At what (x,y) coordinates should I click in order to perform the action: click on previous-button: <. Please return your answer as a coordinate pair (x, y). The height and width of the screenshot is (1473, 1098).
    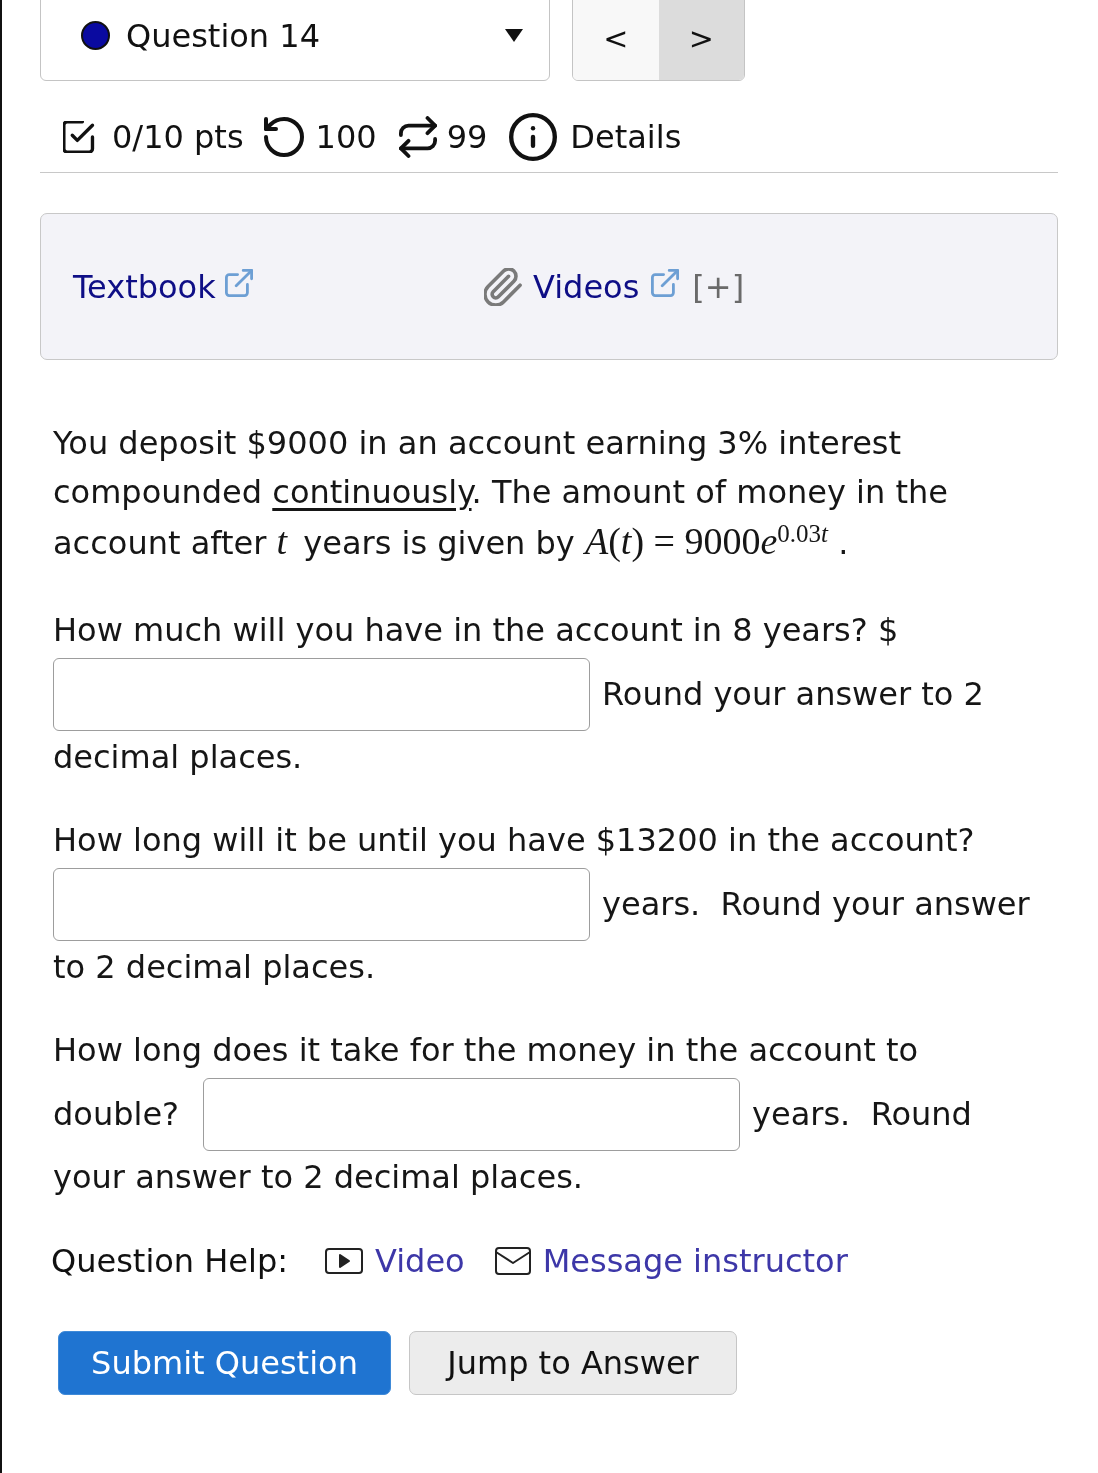
    Looking at the image, I should click on (616, 40).